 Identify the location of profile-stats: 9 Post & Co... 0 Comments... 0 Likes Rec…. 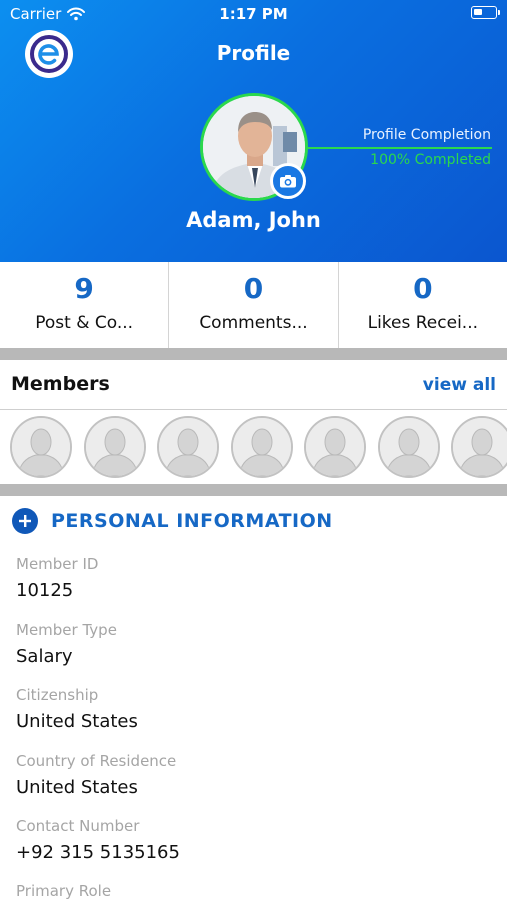
(253, 305).